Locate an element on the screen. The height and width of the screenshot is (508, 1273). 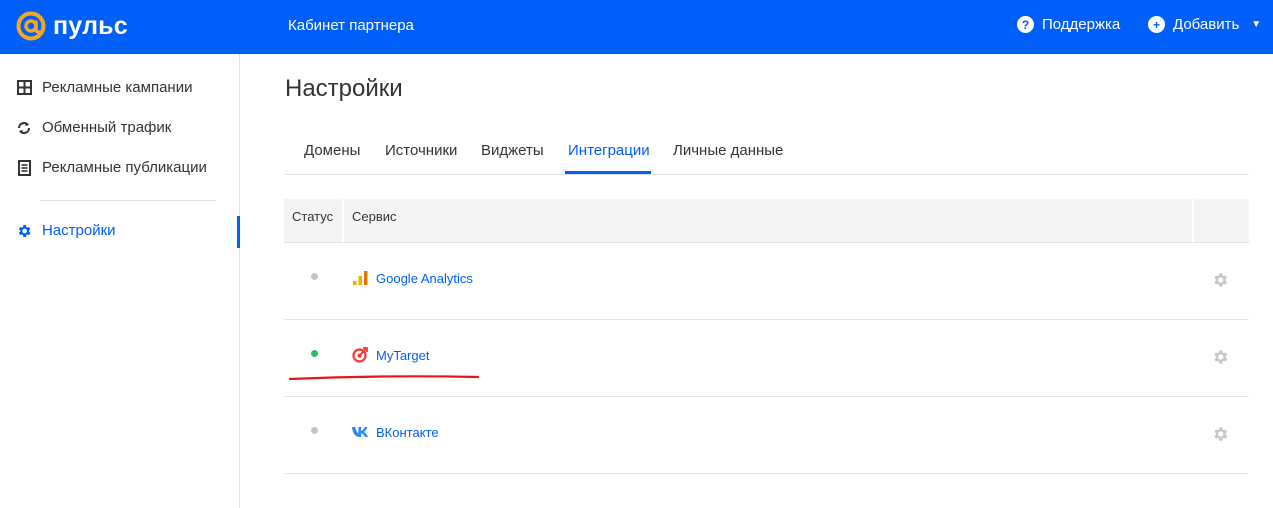
google-analytics-icon is located at coordinates (360, 278).